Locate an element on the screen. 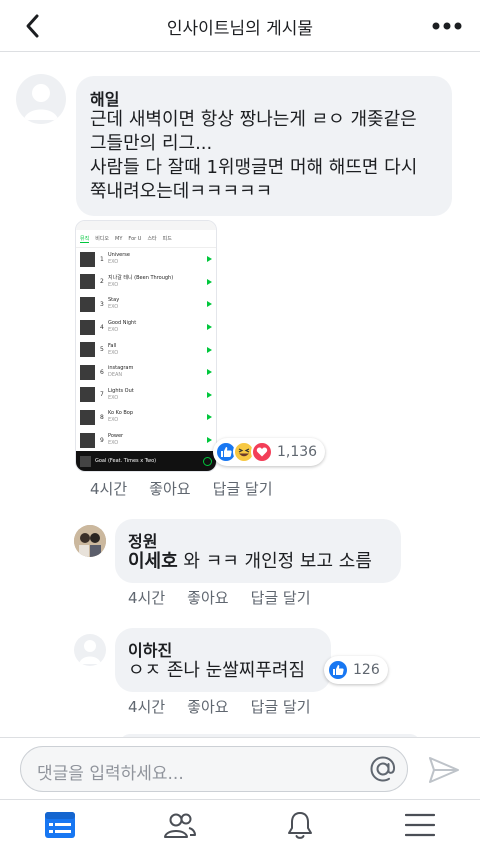 Image resolution: width=480 pixels, height=854 pixels. song-rank: 4 is located at coordinates (102, 327).